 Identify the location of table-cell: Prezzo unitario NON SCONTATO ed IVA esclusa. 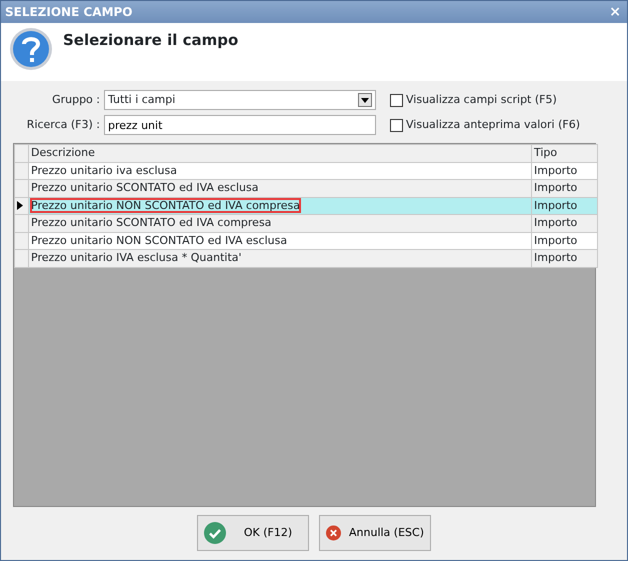
(280, 241).